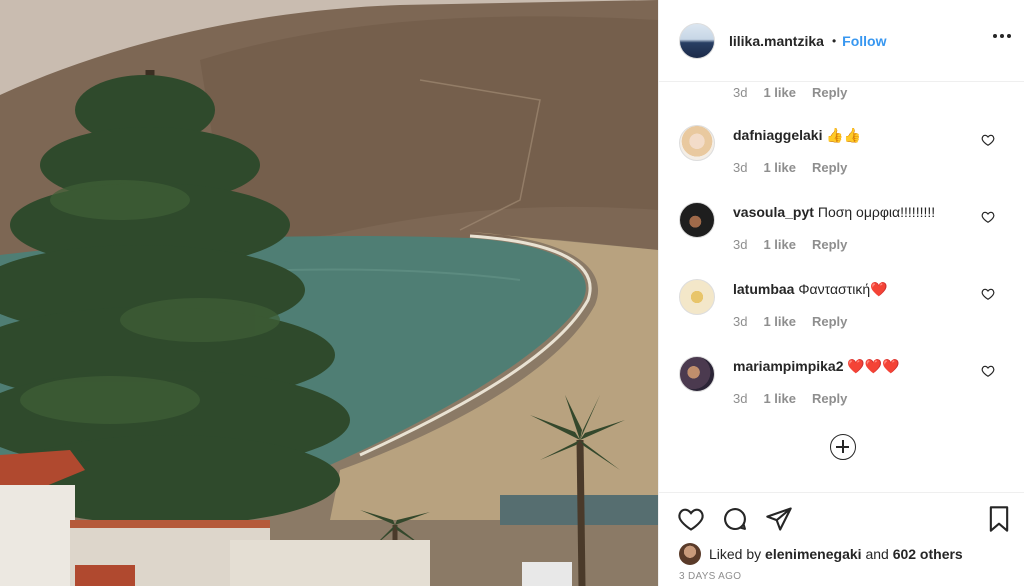  Describe the element at coordinates (928, 554) in the screenshot. I see `likes-count-link: 602 others` at that location.